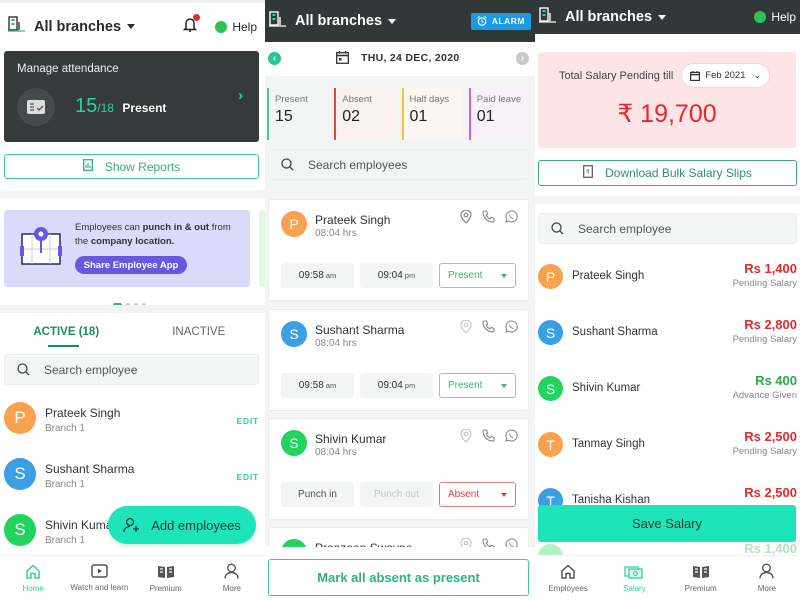  Describe the element at coordinates (277, 21) in the screenshot. I see `branch-icon` at that location.